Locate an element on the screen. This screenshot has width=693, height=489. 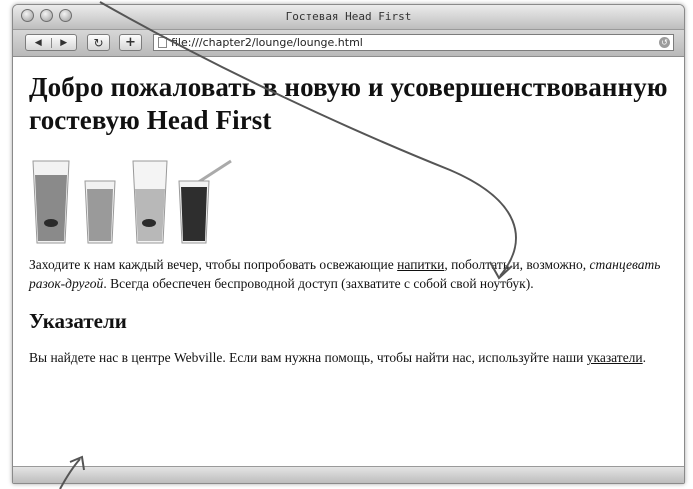
directions-link: указатели is located at coordinates (615, 357).